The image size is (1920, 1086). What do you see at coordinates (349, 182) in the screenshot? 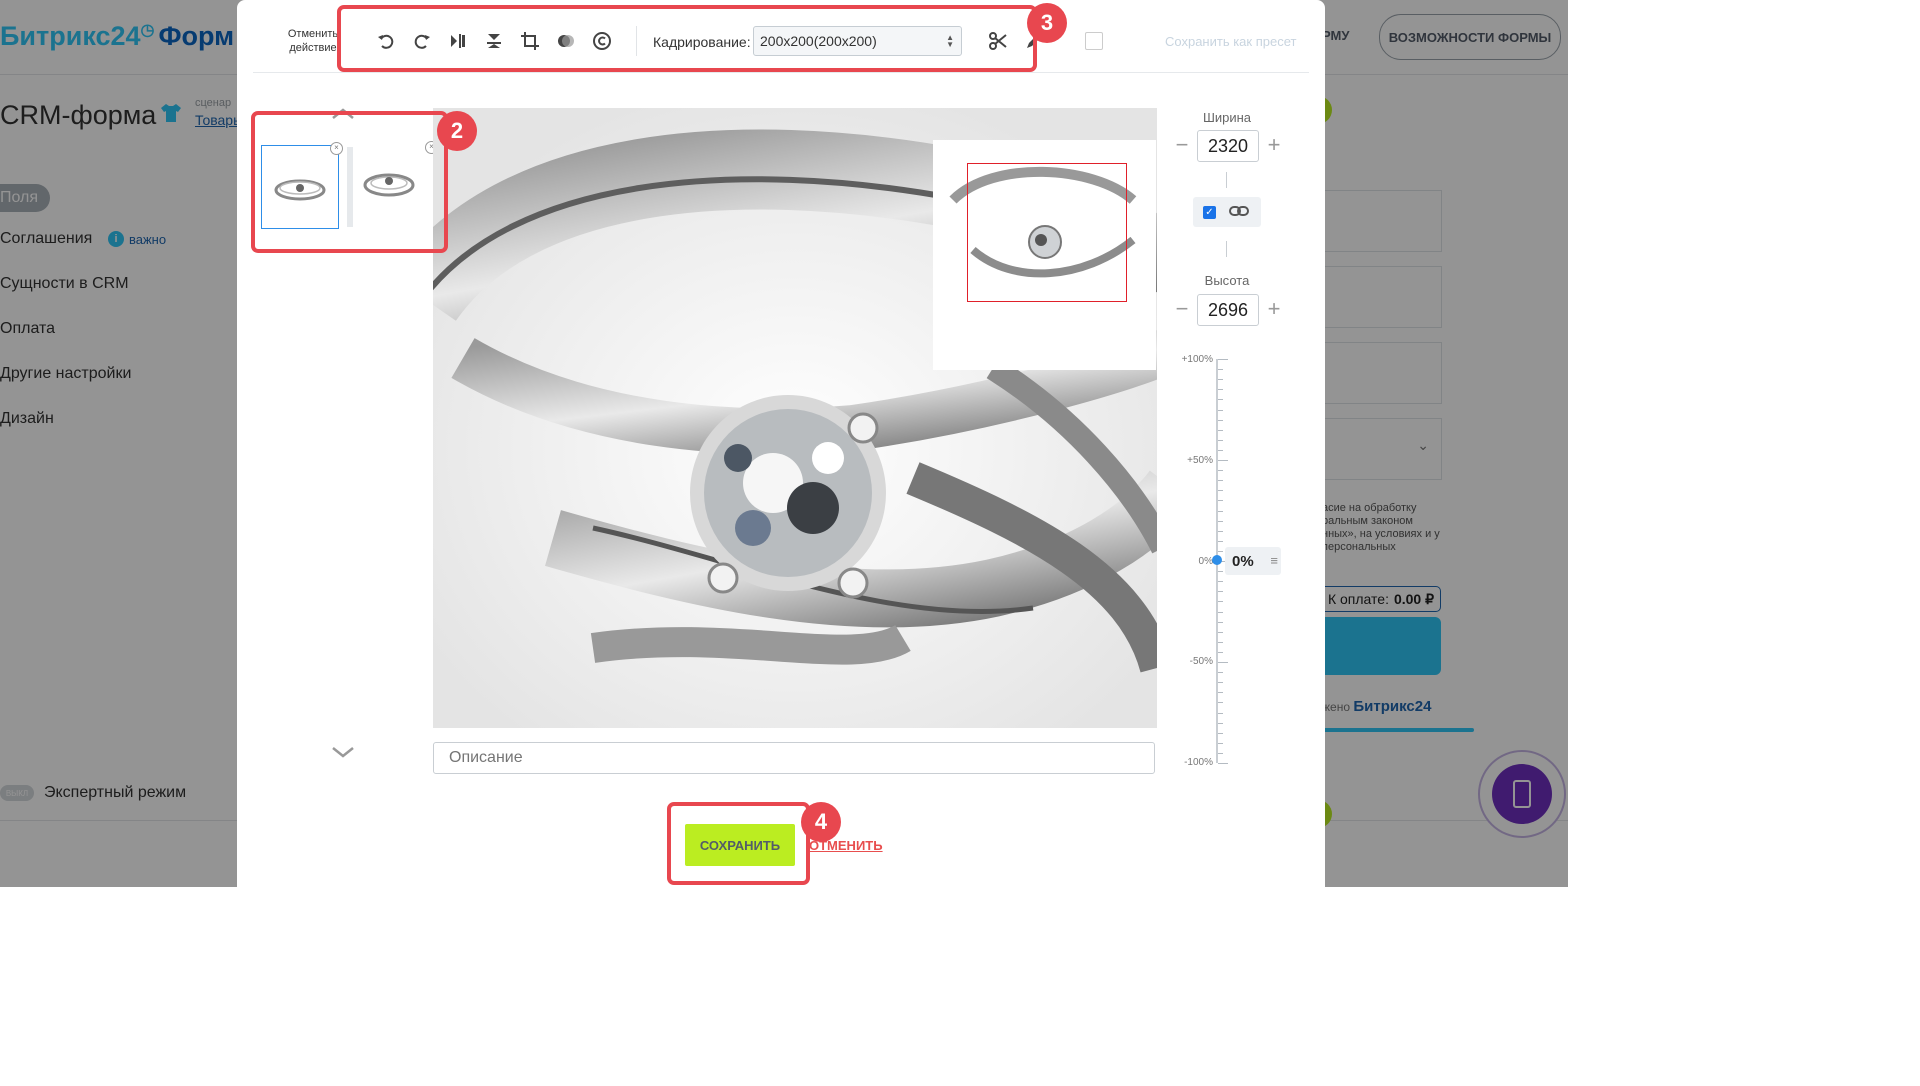
I see `callout-box-thumbnails` at bounding box center [349, 182].